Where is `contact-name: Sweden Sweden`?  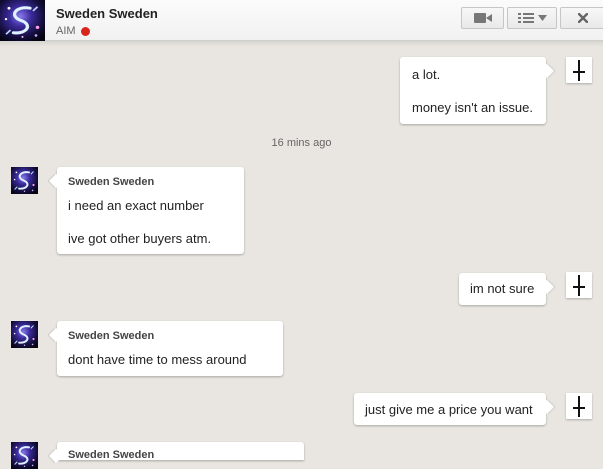 contact-name: Sweden Sweden is located at coordinates (107, 13).